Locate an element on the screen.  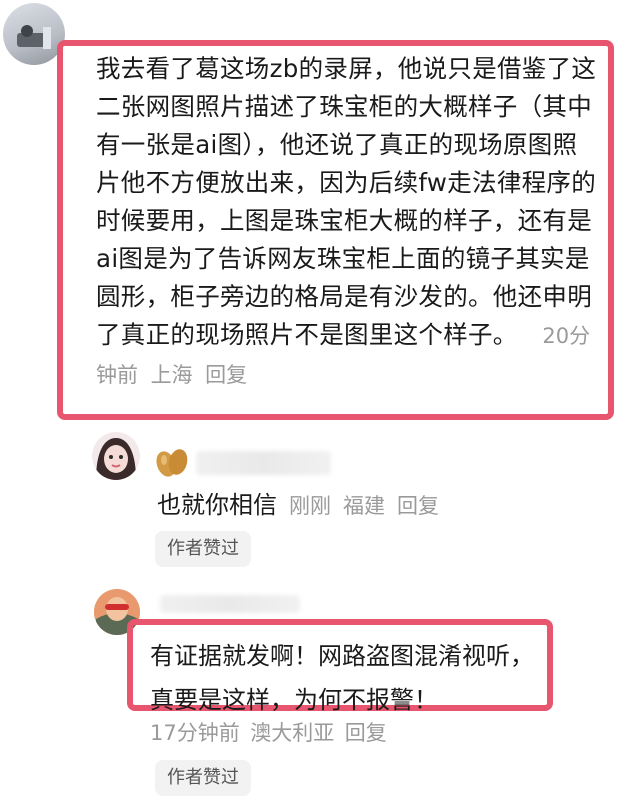
commenter-avatar is located at coordinates (34, 34).